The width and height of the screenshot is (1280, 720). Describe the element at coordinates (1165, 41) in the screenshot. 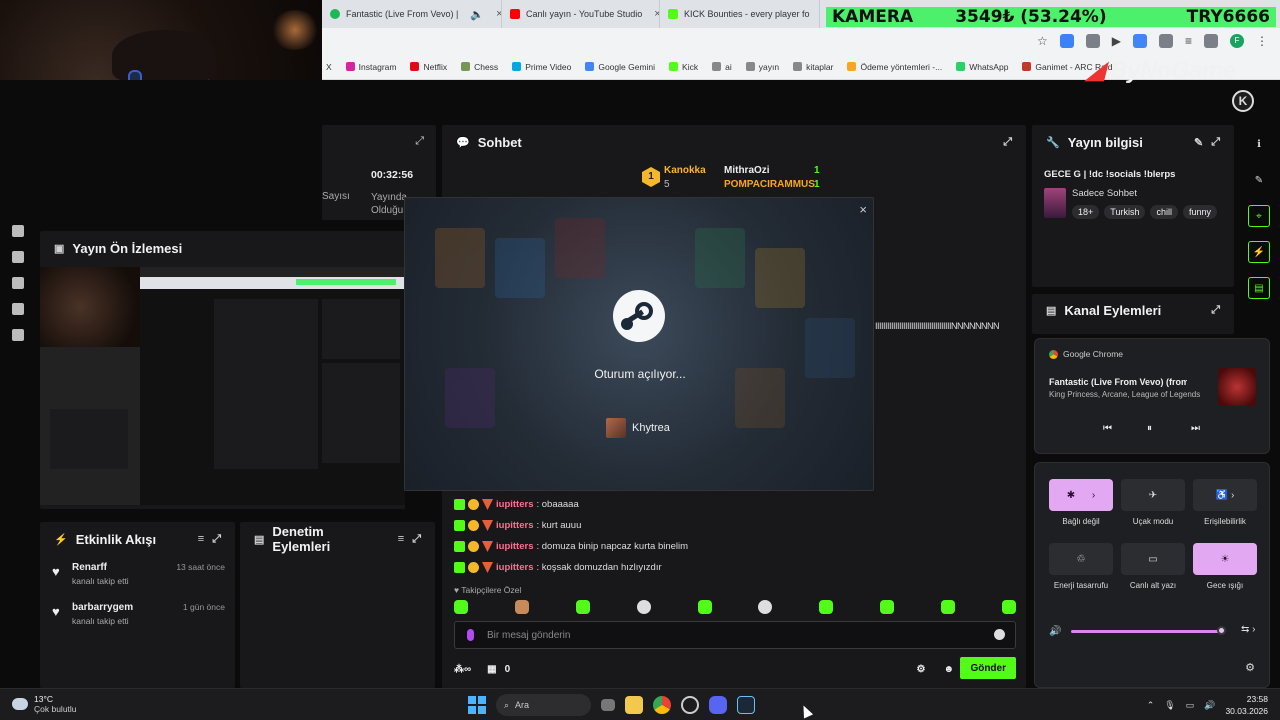

I see `puzzle-icon` at that location.